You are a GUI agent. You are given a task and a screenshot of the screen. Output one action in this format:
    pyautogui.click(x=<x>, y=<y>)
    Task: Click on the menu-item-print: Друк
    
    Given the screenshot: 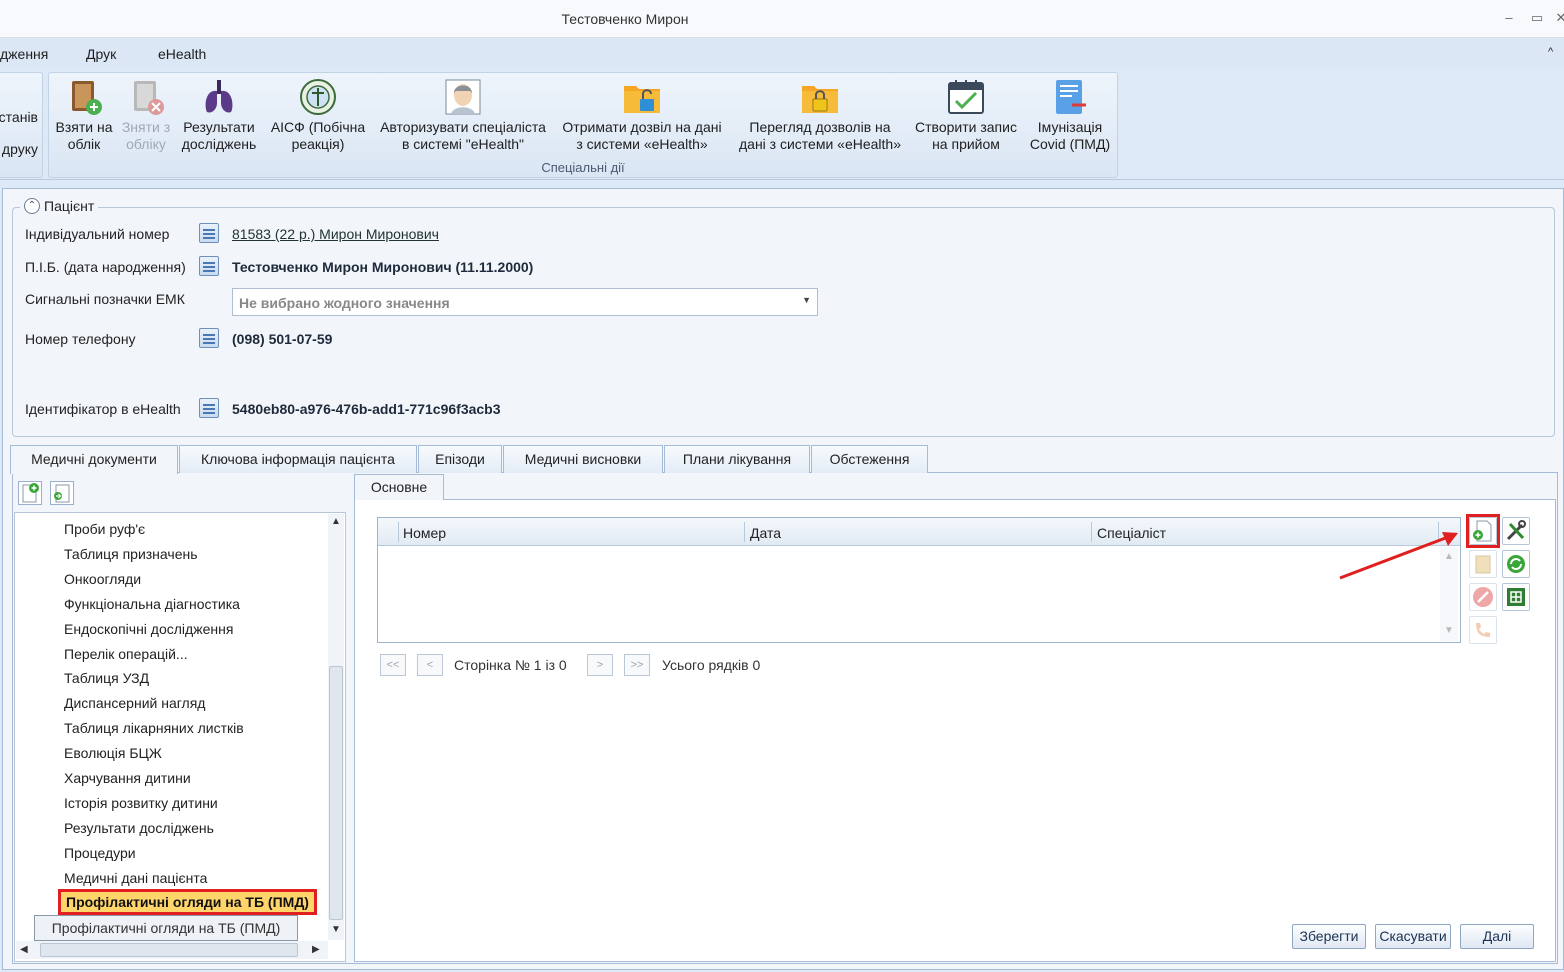 What is the action you would take?
    pyautogui.click(x=101, y=54)
    